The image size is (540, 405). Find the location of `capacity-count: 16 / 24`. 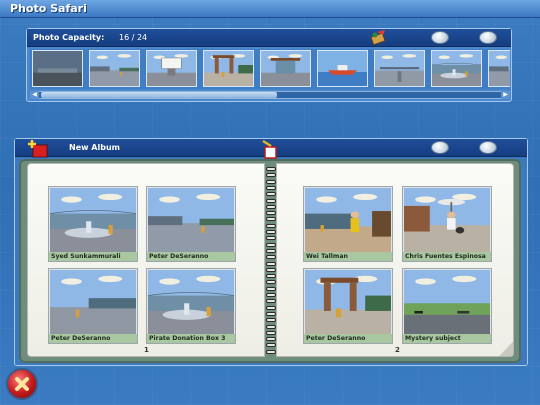

capacity-count: 16 / 24 is located at coordinates (133, 37).